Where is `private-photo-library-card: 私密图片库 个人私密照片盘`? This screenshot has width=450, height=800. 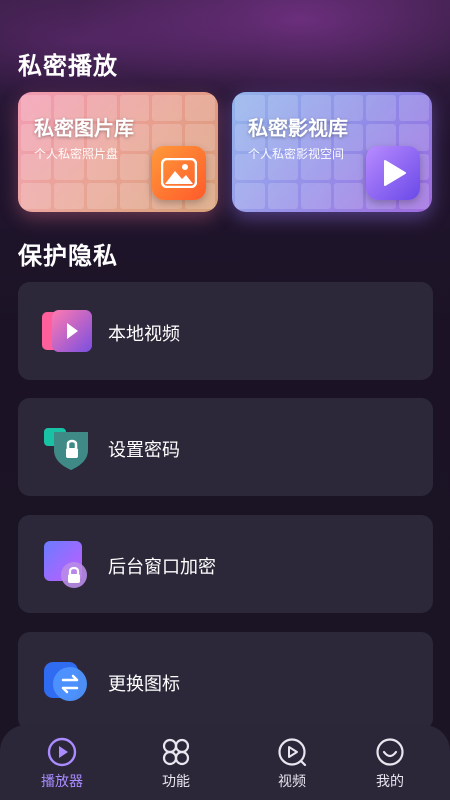
private-photo-library-card: 私密图片库 个人私密照片盘 is located at coordinates (118, 152).